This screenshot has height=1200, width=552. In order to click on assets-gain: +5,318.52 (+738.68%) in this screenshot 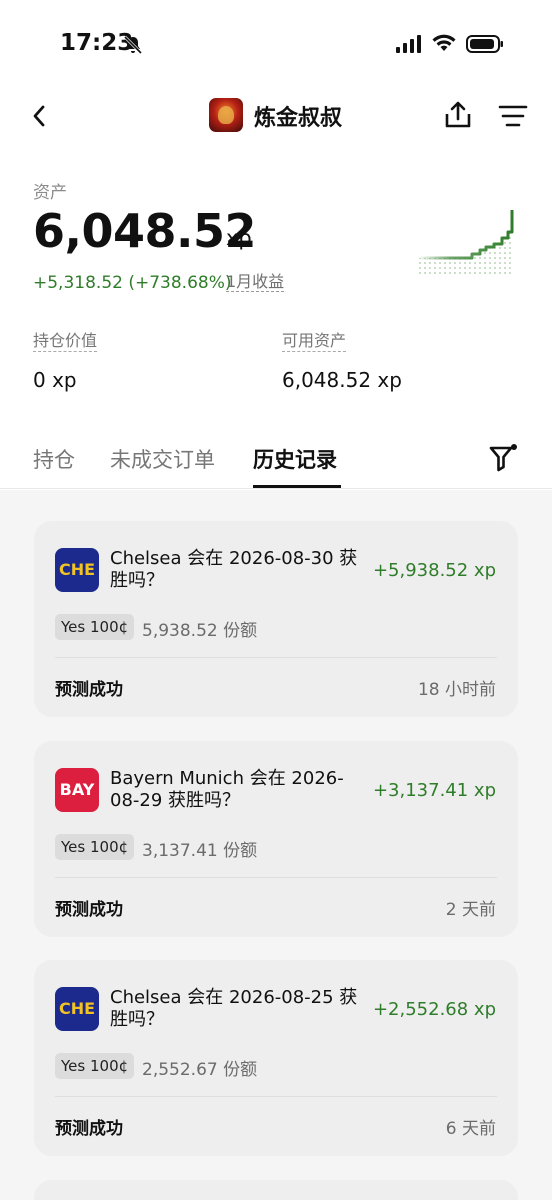, I will do `click(132, 283)`.